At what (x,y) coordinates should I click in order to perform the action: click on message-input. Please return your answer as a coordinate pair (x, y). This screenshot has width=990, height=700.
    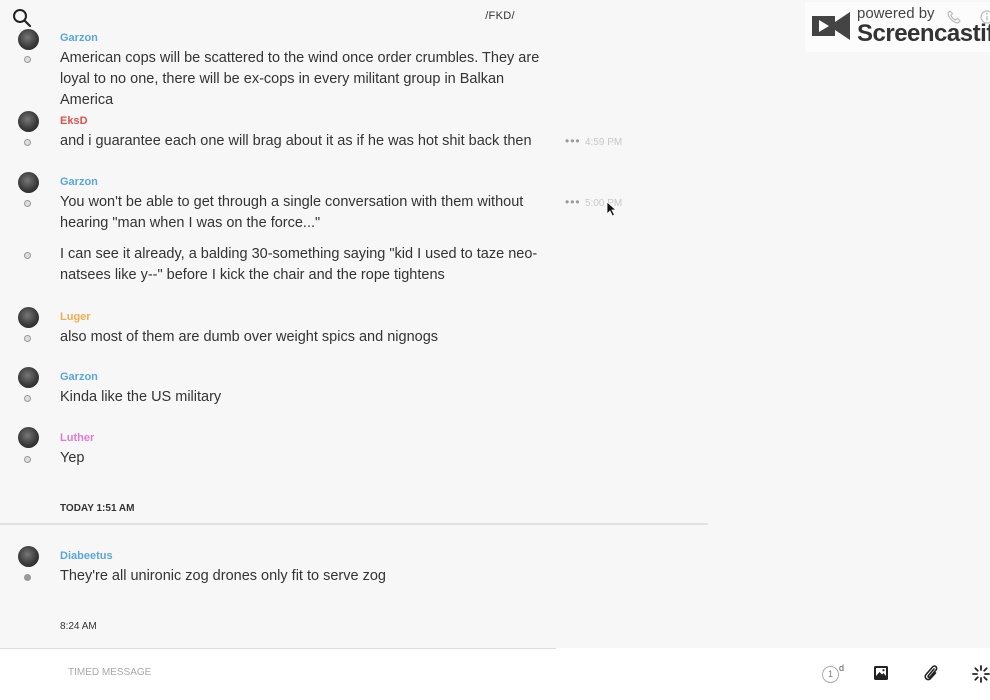
    Looking at the image, I should click on (318, 672).